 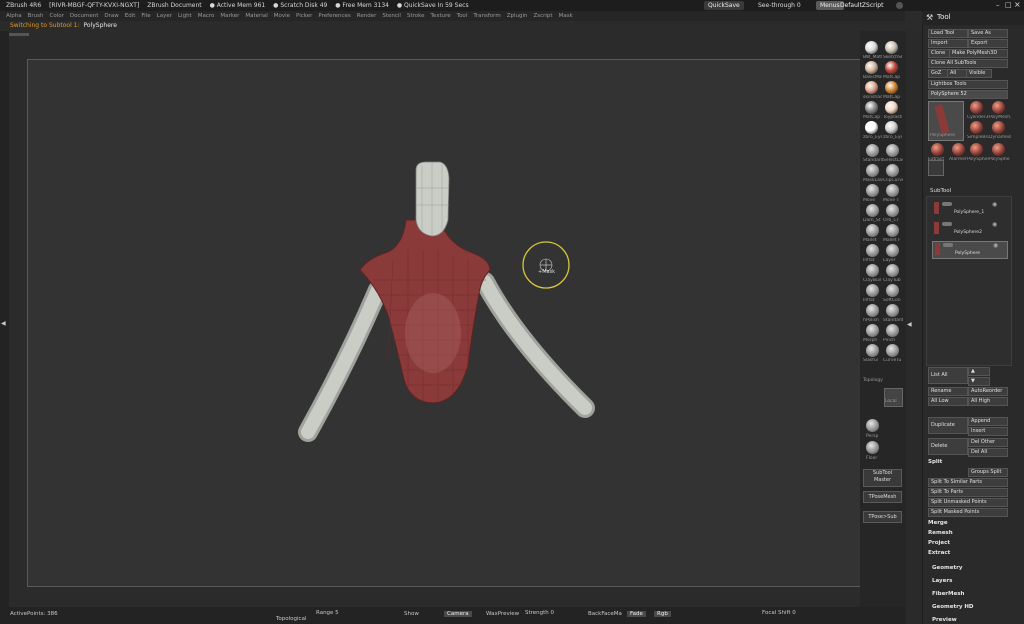 I want to click on remesh-header: Remesh, so click(x=940, y=533).